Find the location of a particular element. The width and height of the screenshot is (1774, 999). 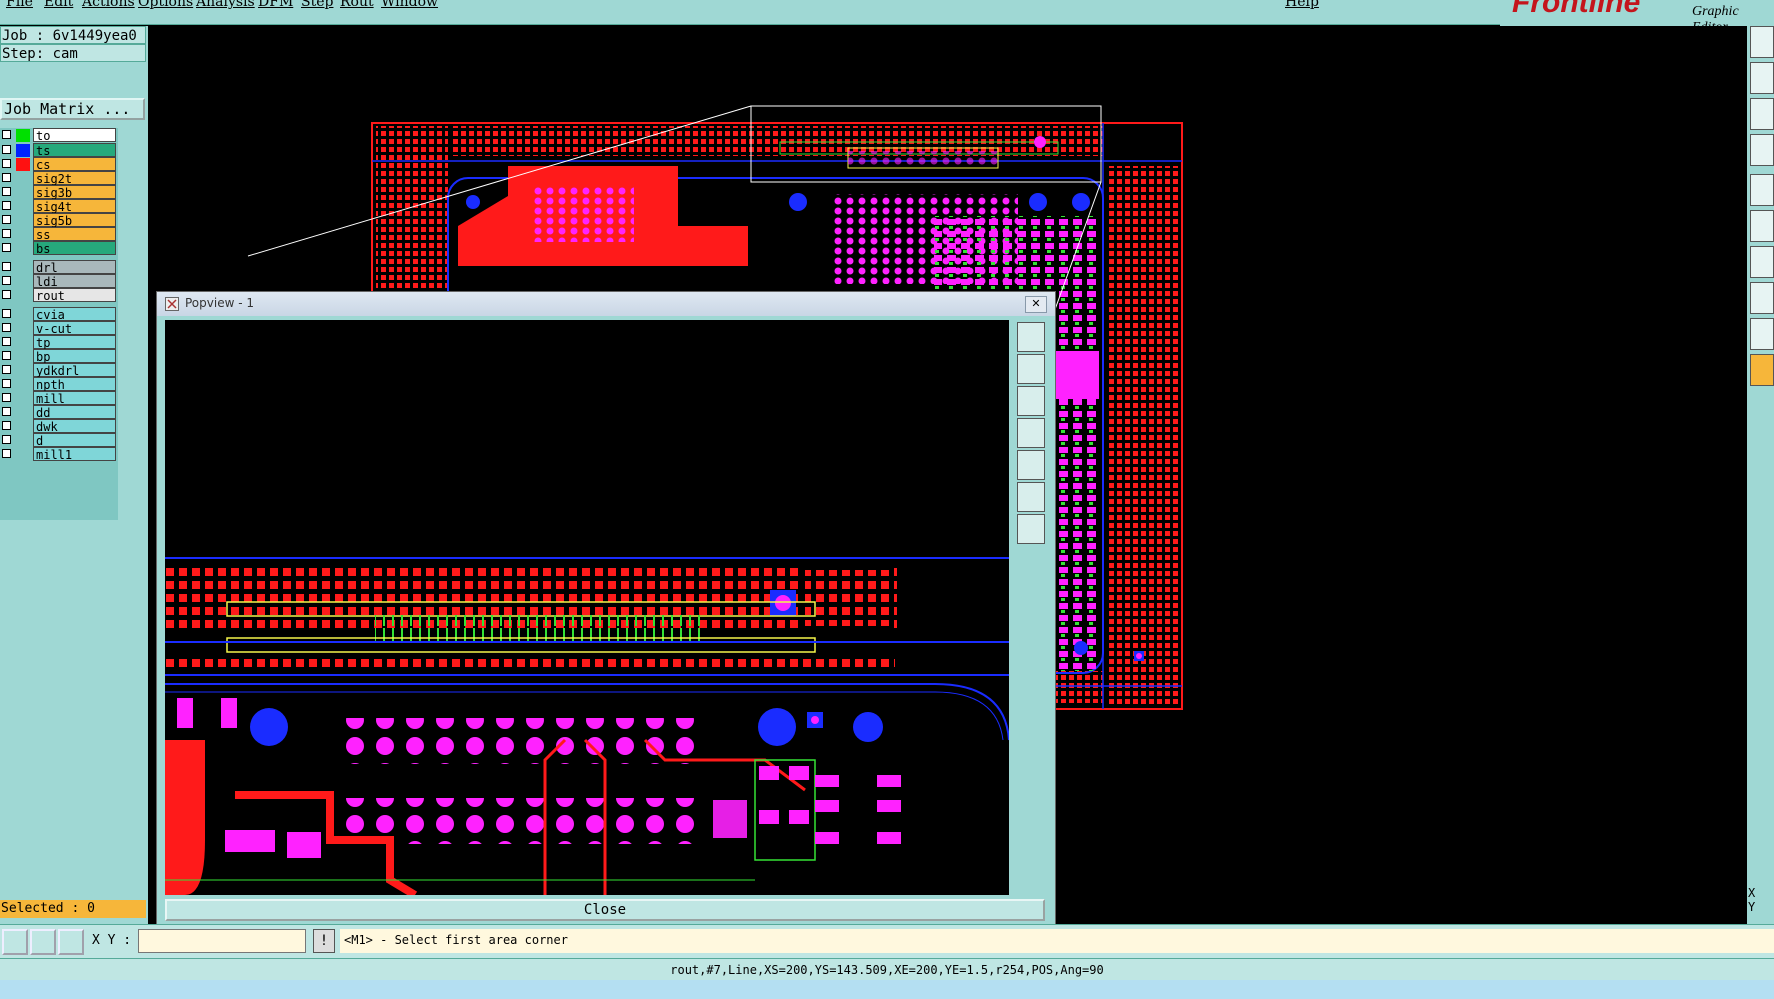

layer-row-ydkdrl: ydkdrl is located at coordinates (59, 370).